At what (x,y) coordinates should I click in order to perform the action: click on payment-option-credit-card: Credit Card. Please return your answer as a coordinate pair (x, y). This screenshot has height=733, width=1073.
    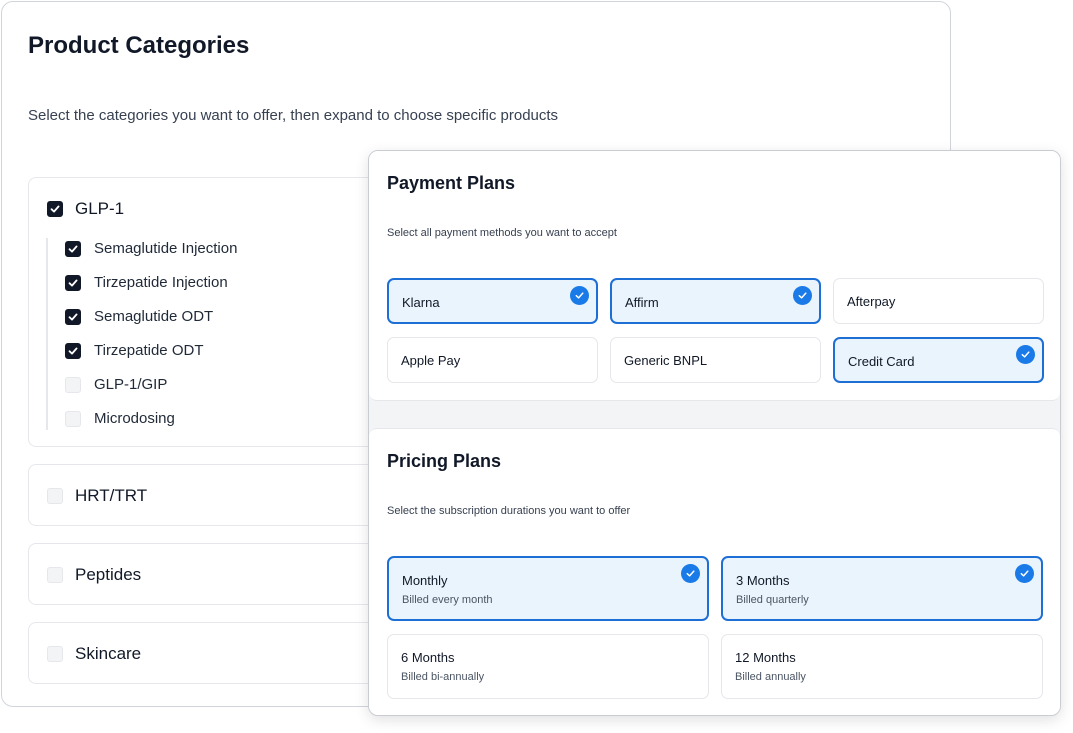
    Looking at the image, I should click on (938, 360).